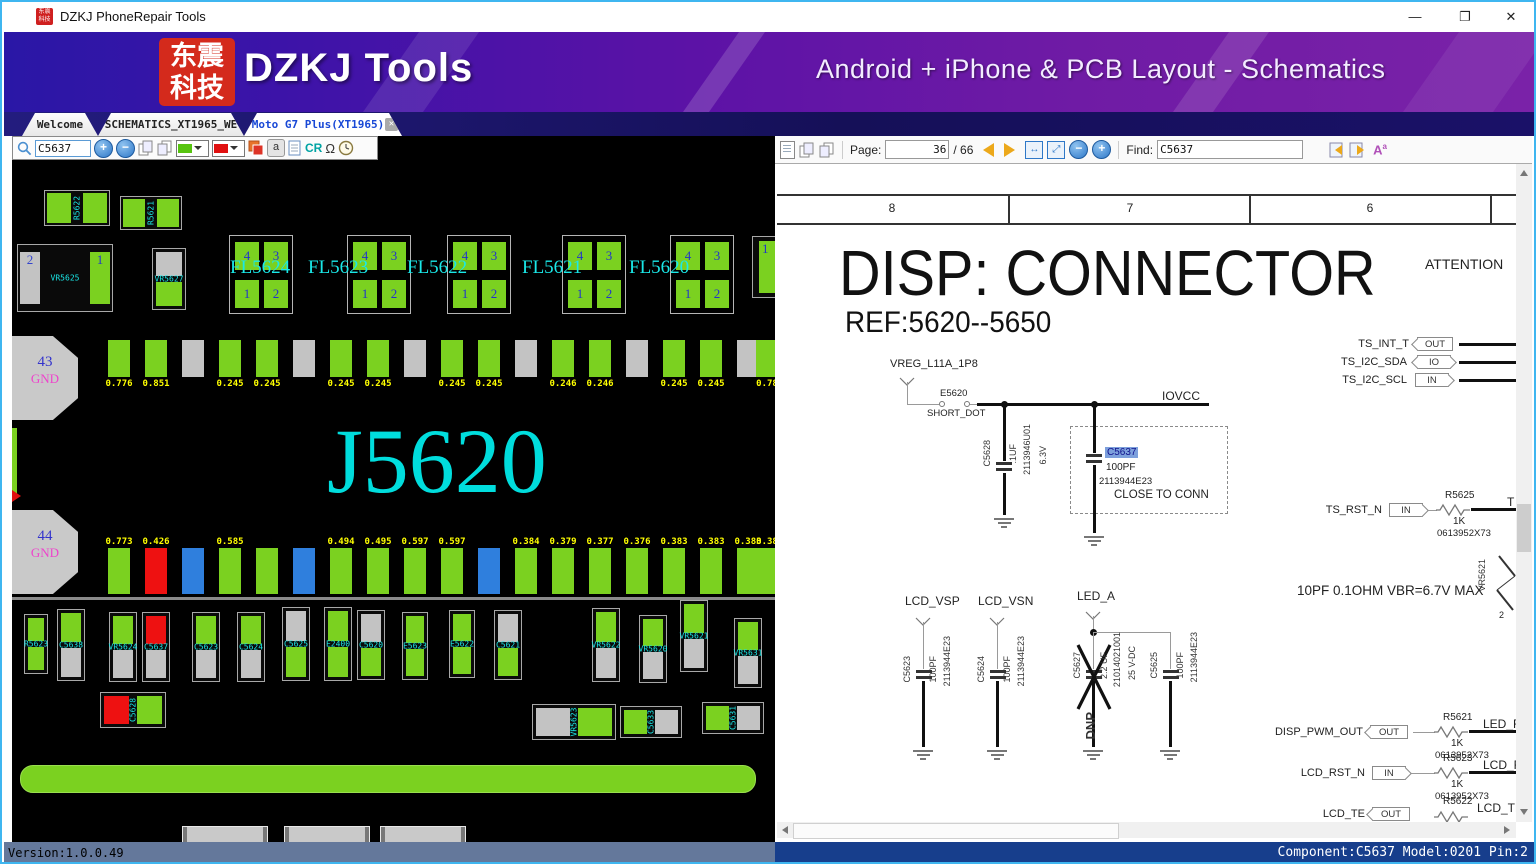  What do you see at coordinates (192, 148) in the screenshot?
I see `top-layer-color-picker` at bounding box center [192, 148].